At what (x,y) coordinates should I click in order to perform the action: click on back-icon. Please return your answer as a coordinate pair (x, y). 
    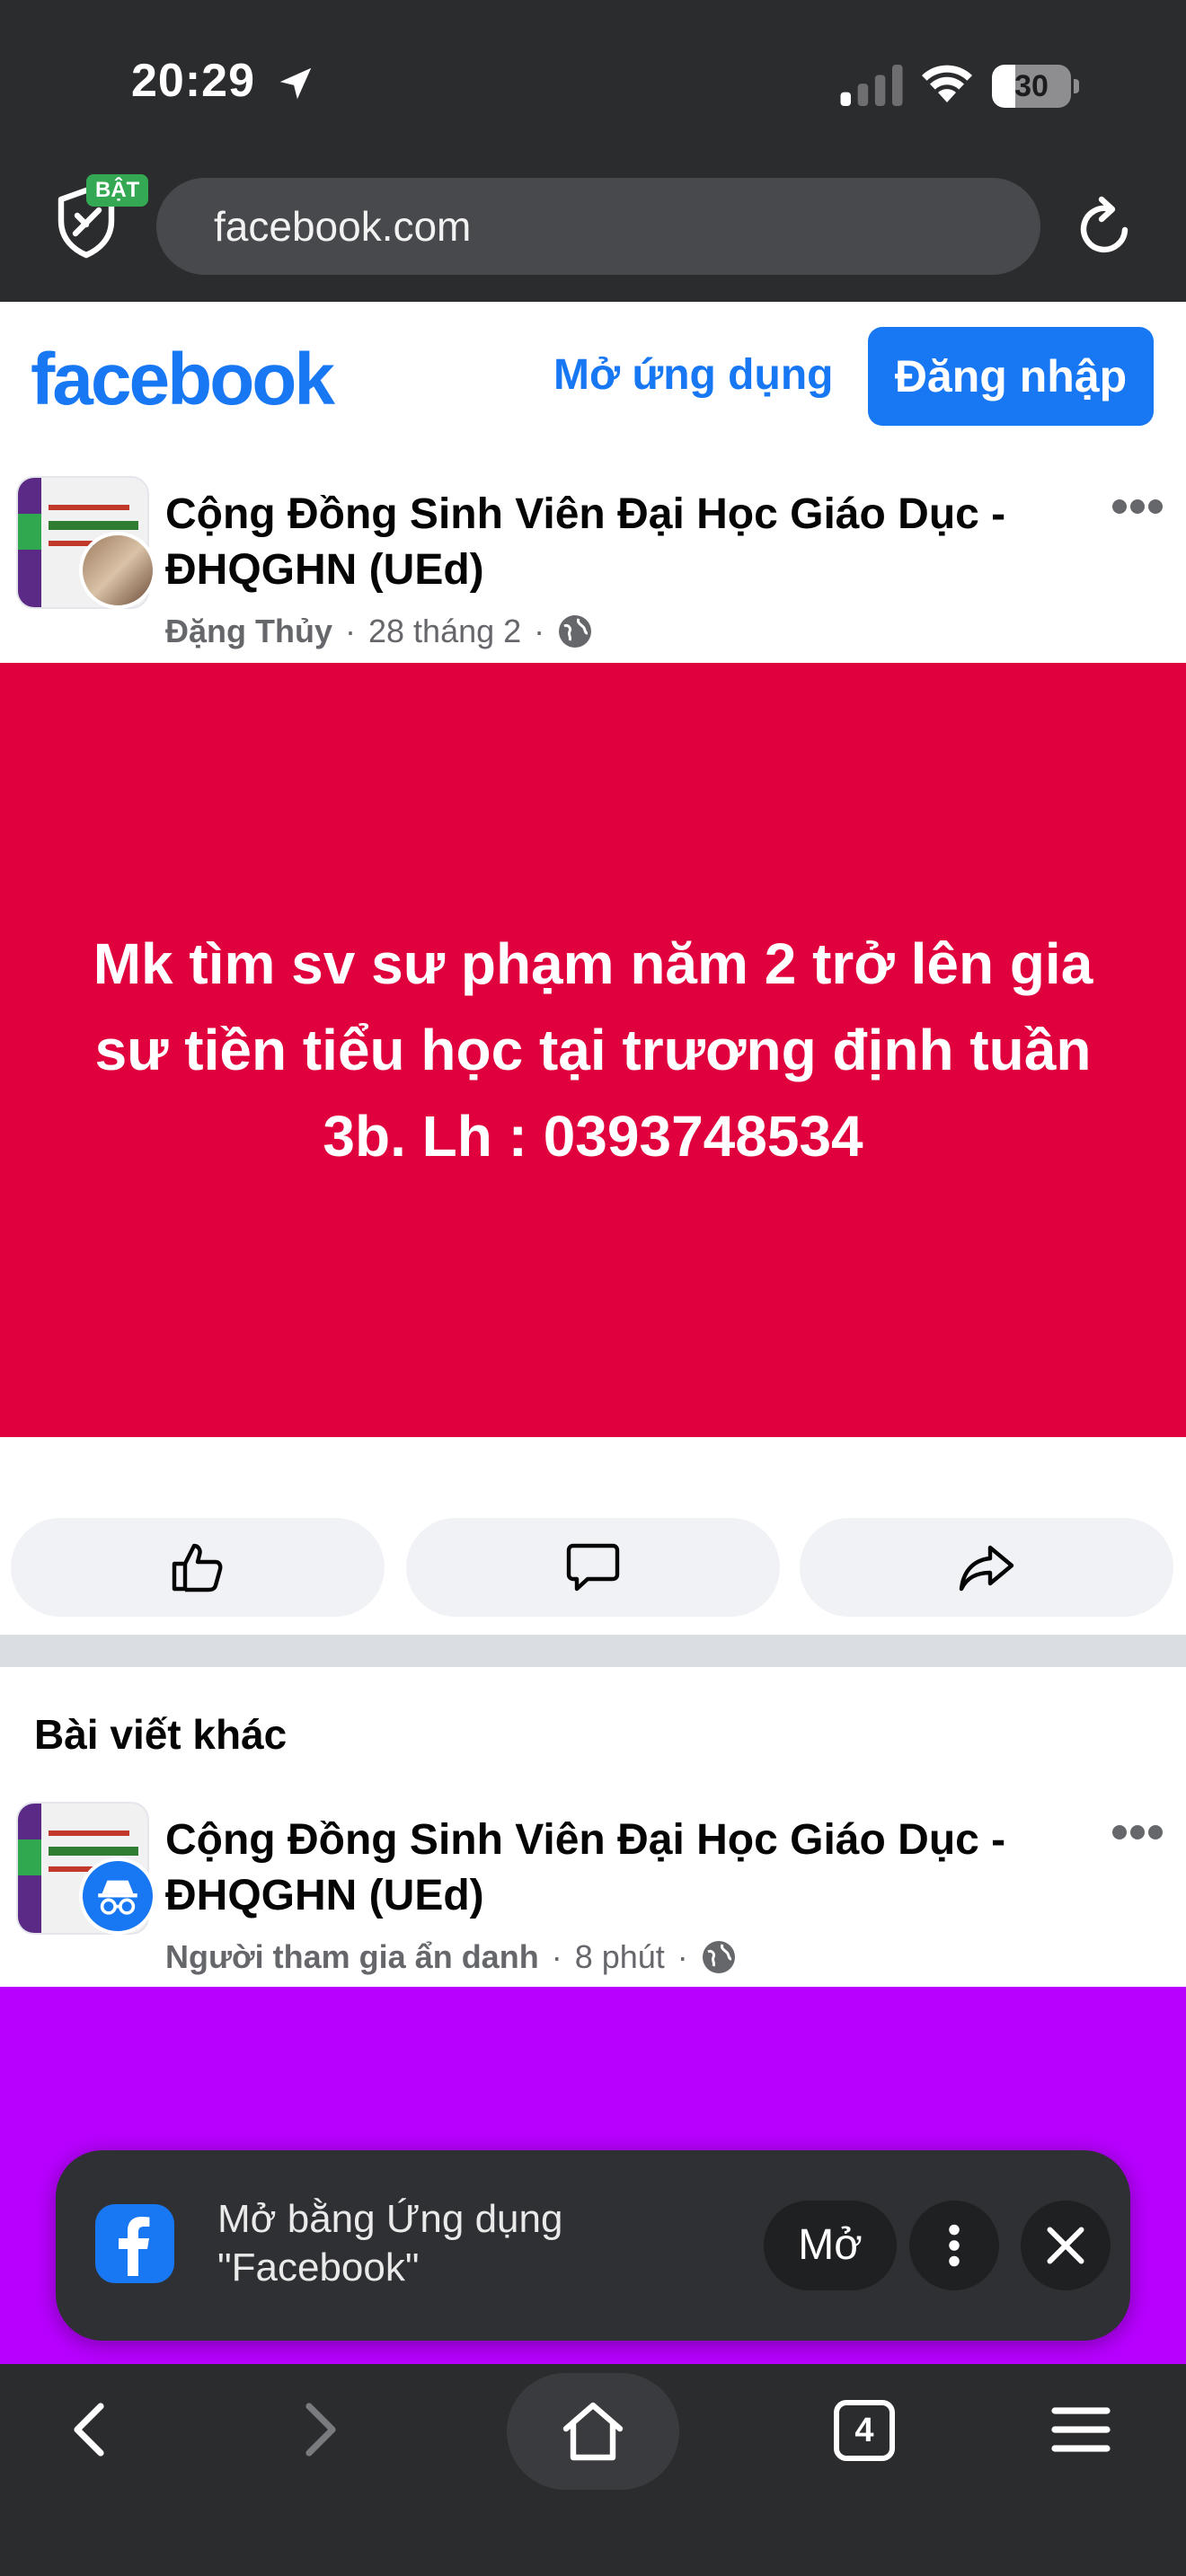
    Looking at the image, I should click on (90, 2429).